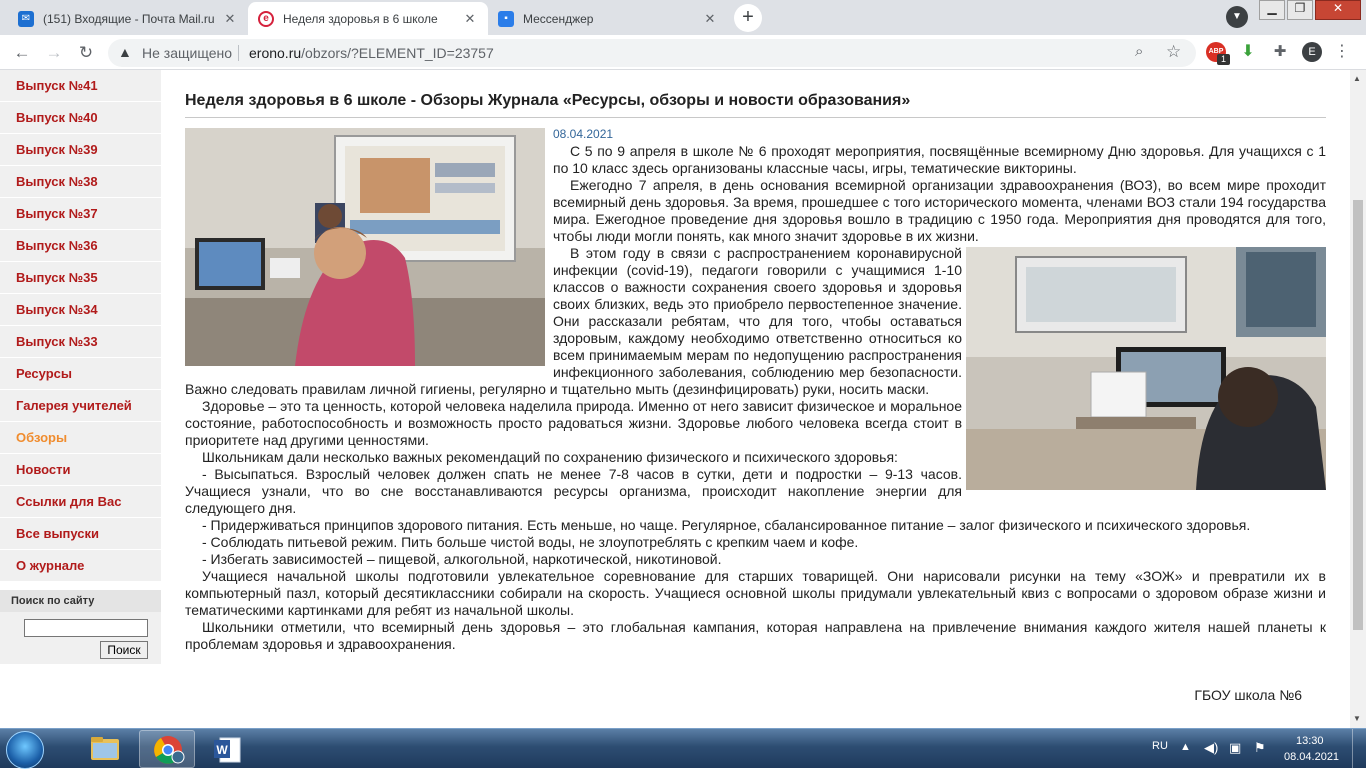 Image resolution: width=1366 pixels, height=774 pixels. What do you see at coordinates (558, 18) in the screenshot?
I see `tab-title: Мессенджер` at bounding box center [558, 18].